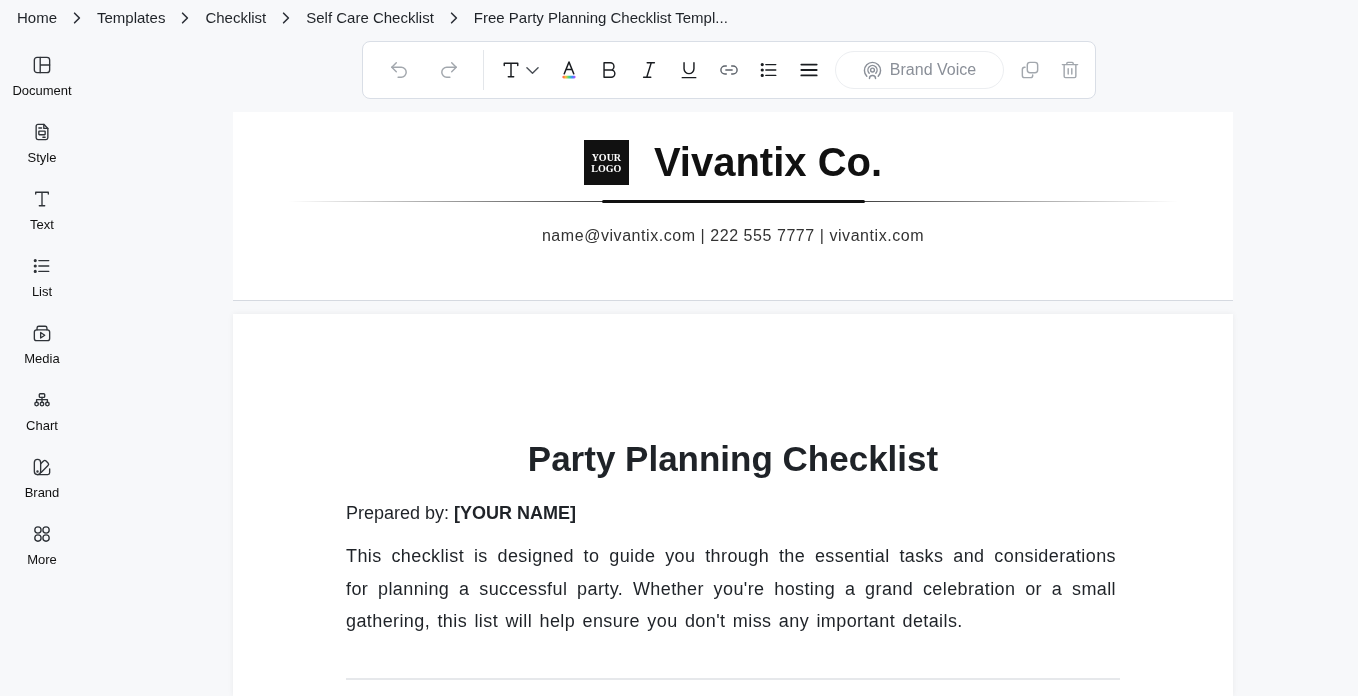 The image size is (1358, 696). I want to click on logo: YOUR LOGO, so click(606, 162).